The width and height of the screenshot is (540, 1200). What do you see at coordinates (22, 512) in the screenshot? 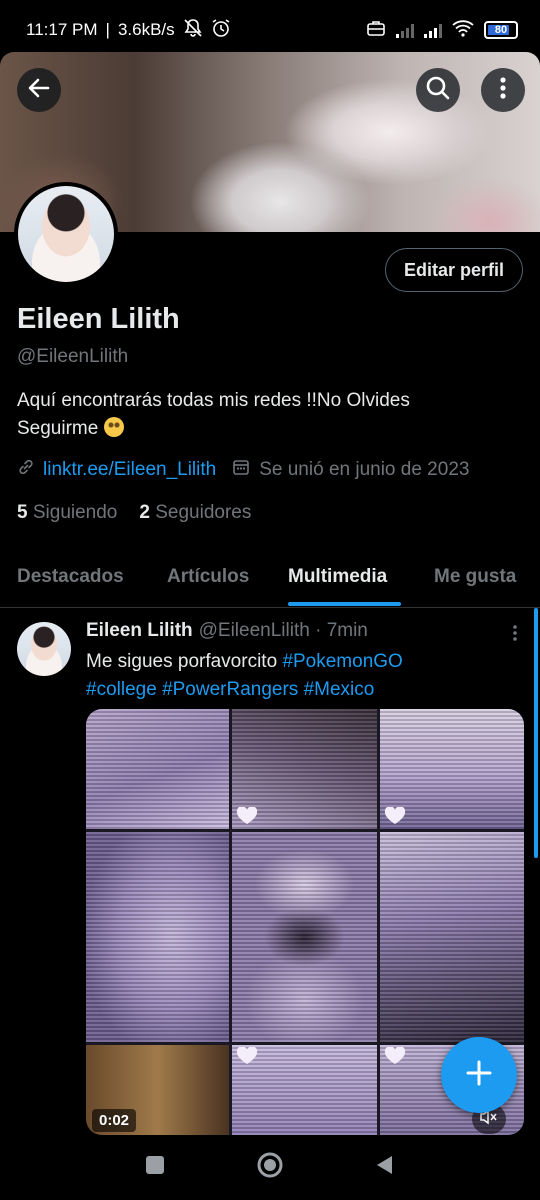
I see `following-count: 5` at bounding box center [22, 512].